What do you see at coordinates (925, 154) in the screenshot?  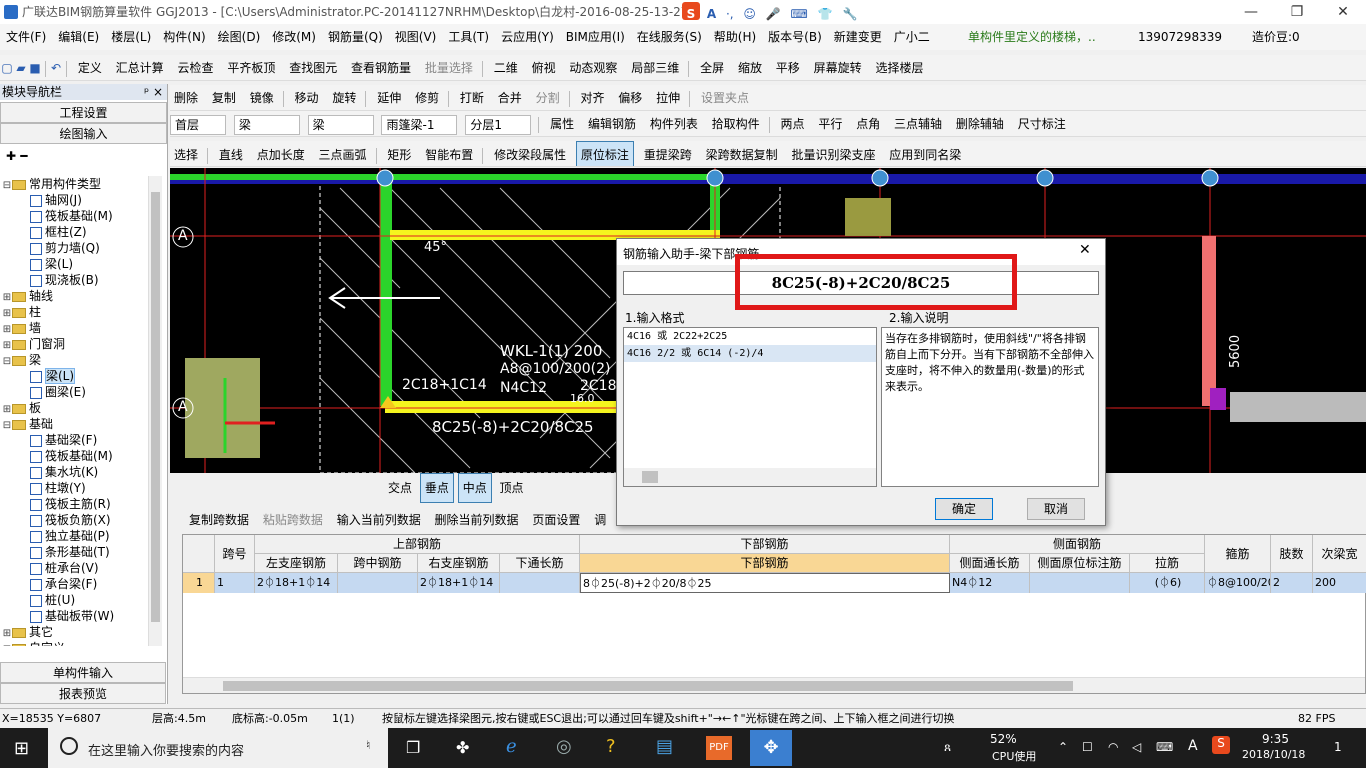 I see `apply-same-name-button: 应用到同名梁` at bounding box center [925, 154].